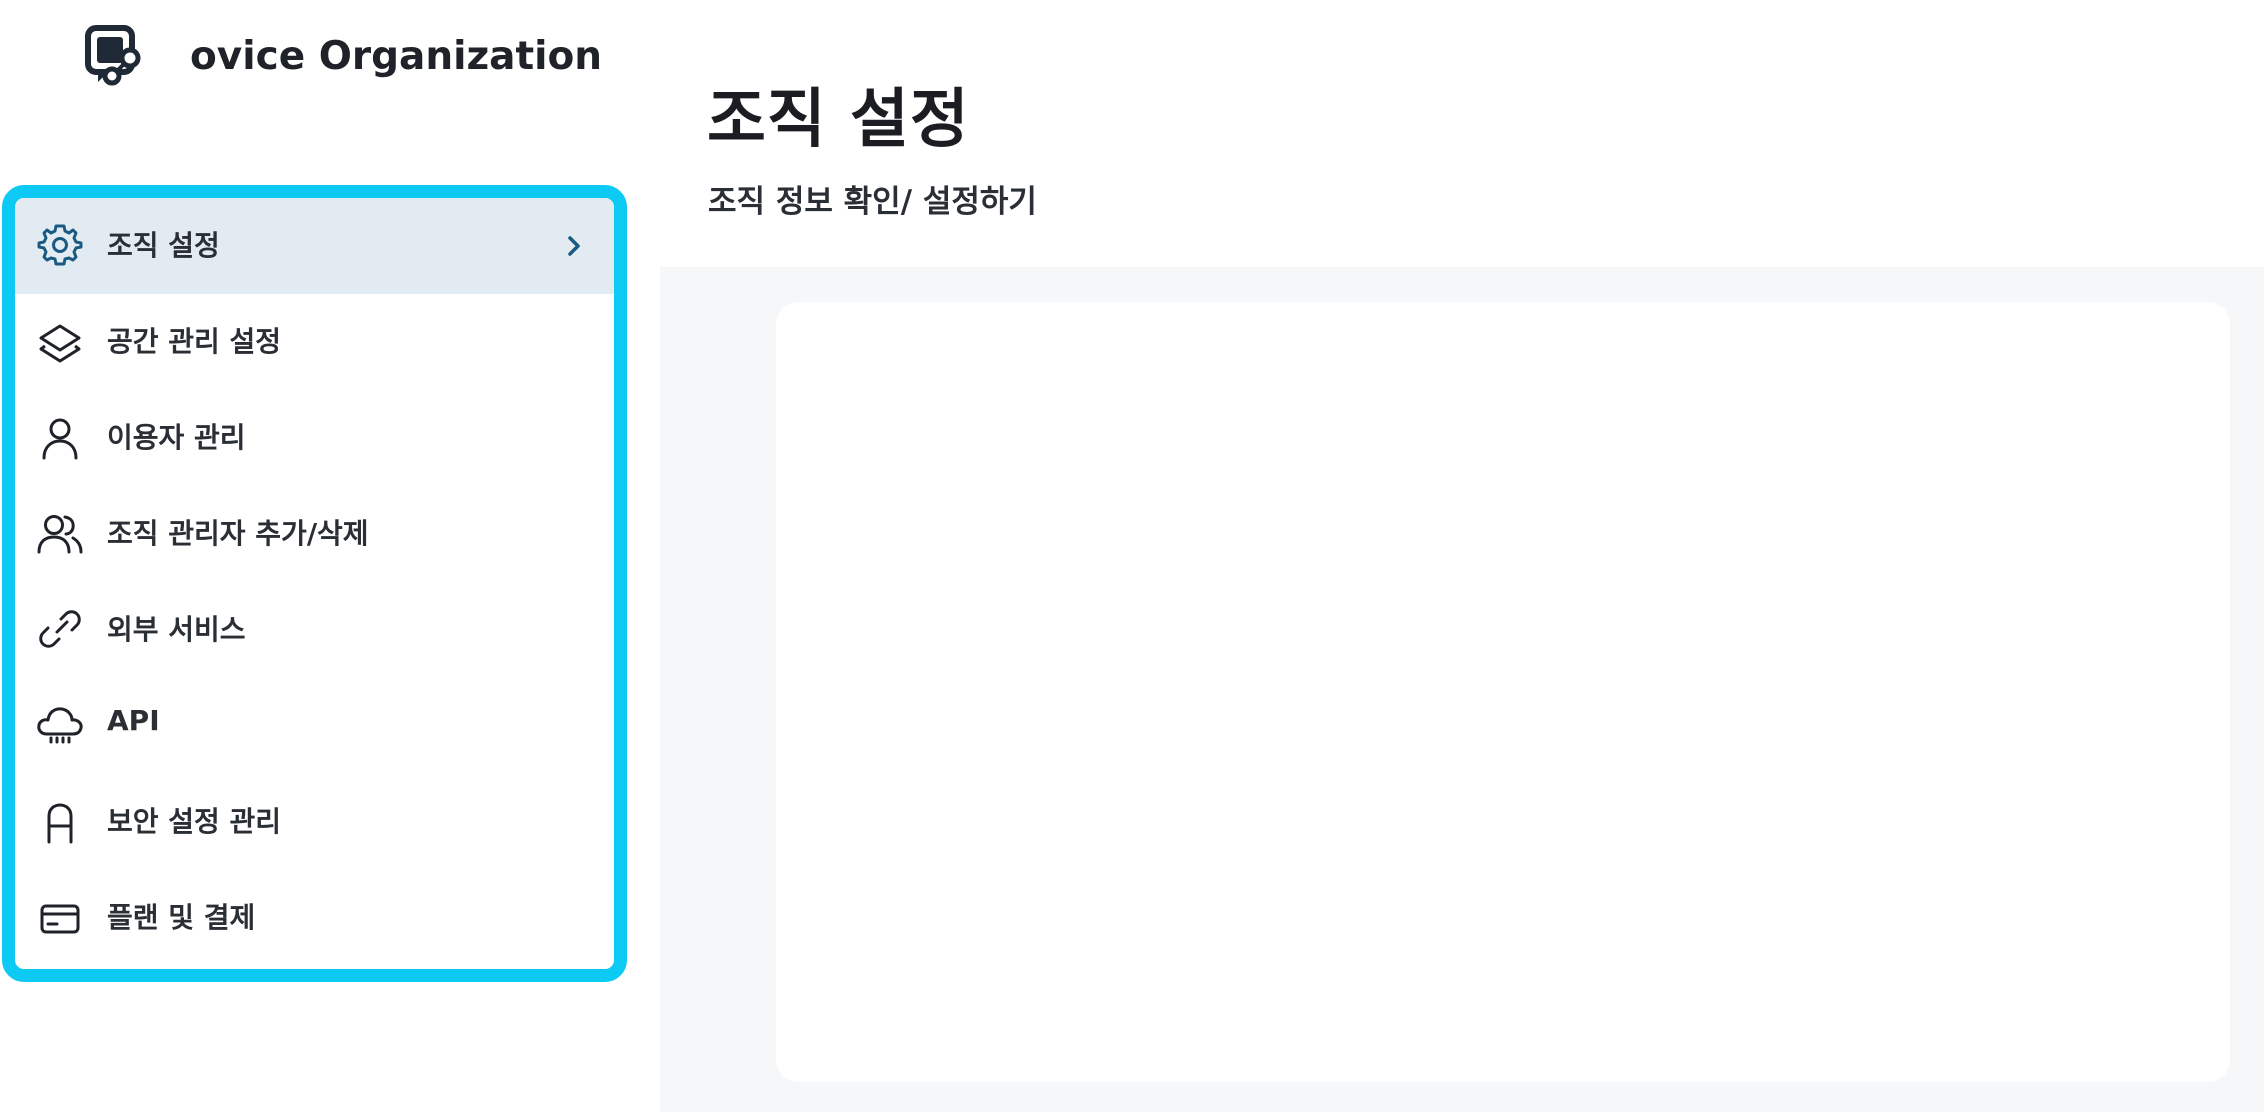  What do you see at coordinates (176, 629) in the screenshot?
I see `sidebar-item-label: 외부 서비스` at bounding box center [176, 629].